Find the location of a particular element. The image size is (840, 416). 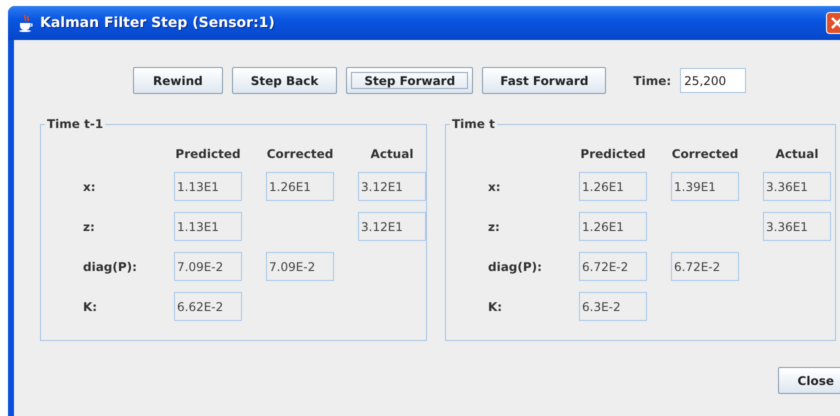

toolbar-button: Fast Forward is located at coordinates (544, 80).